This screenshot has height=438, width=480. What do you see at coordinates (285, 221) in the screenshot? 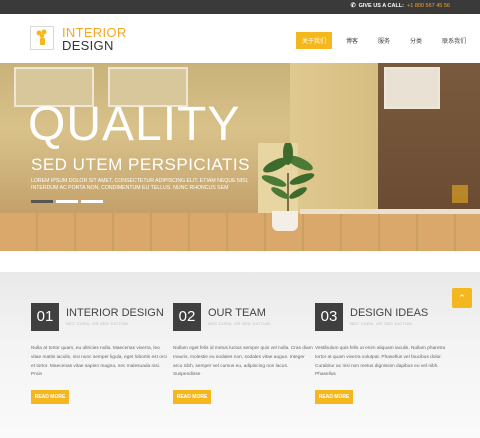
I see `plant-pot` at bounding box center [285, 221].